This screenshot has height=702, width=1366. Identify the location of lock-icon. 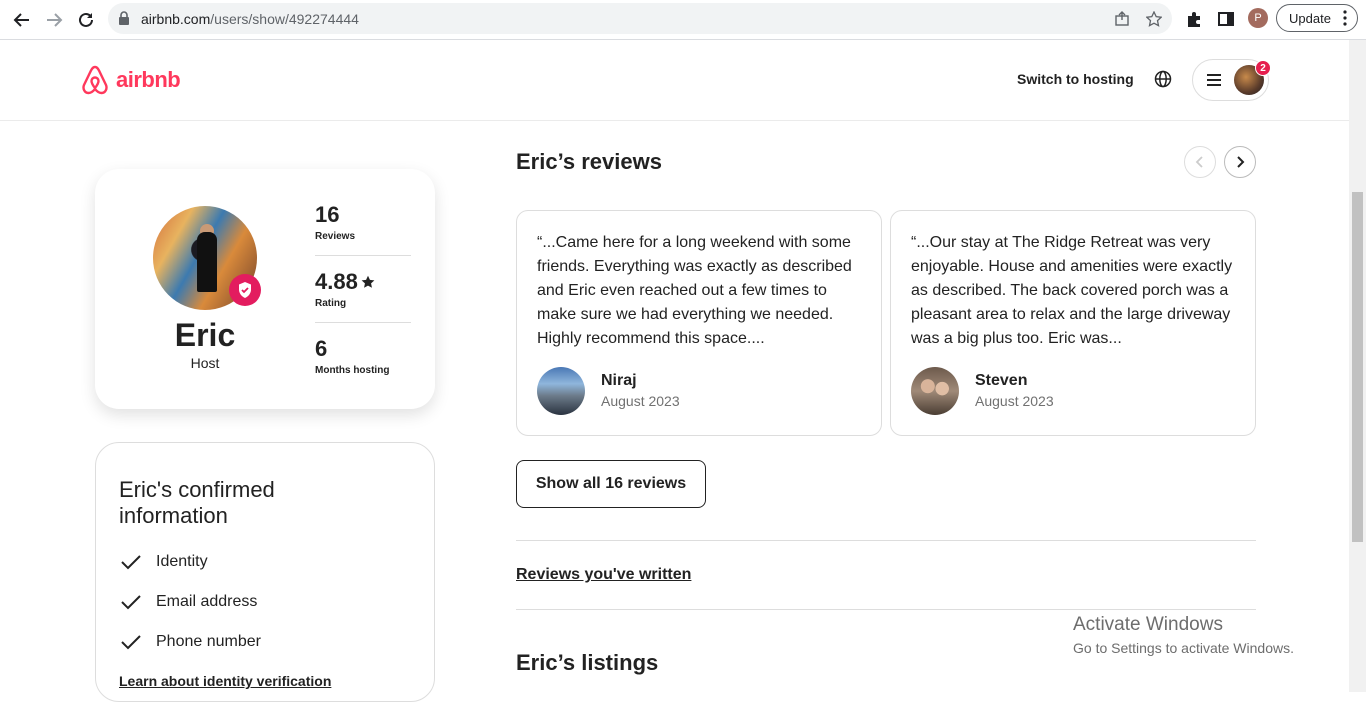
(124, 20).